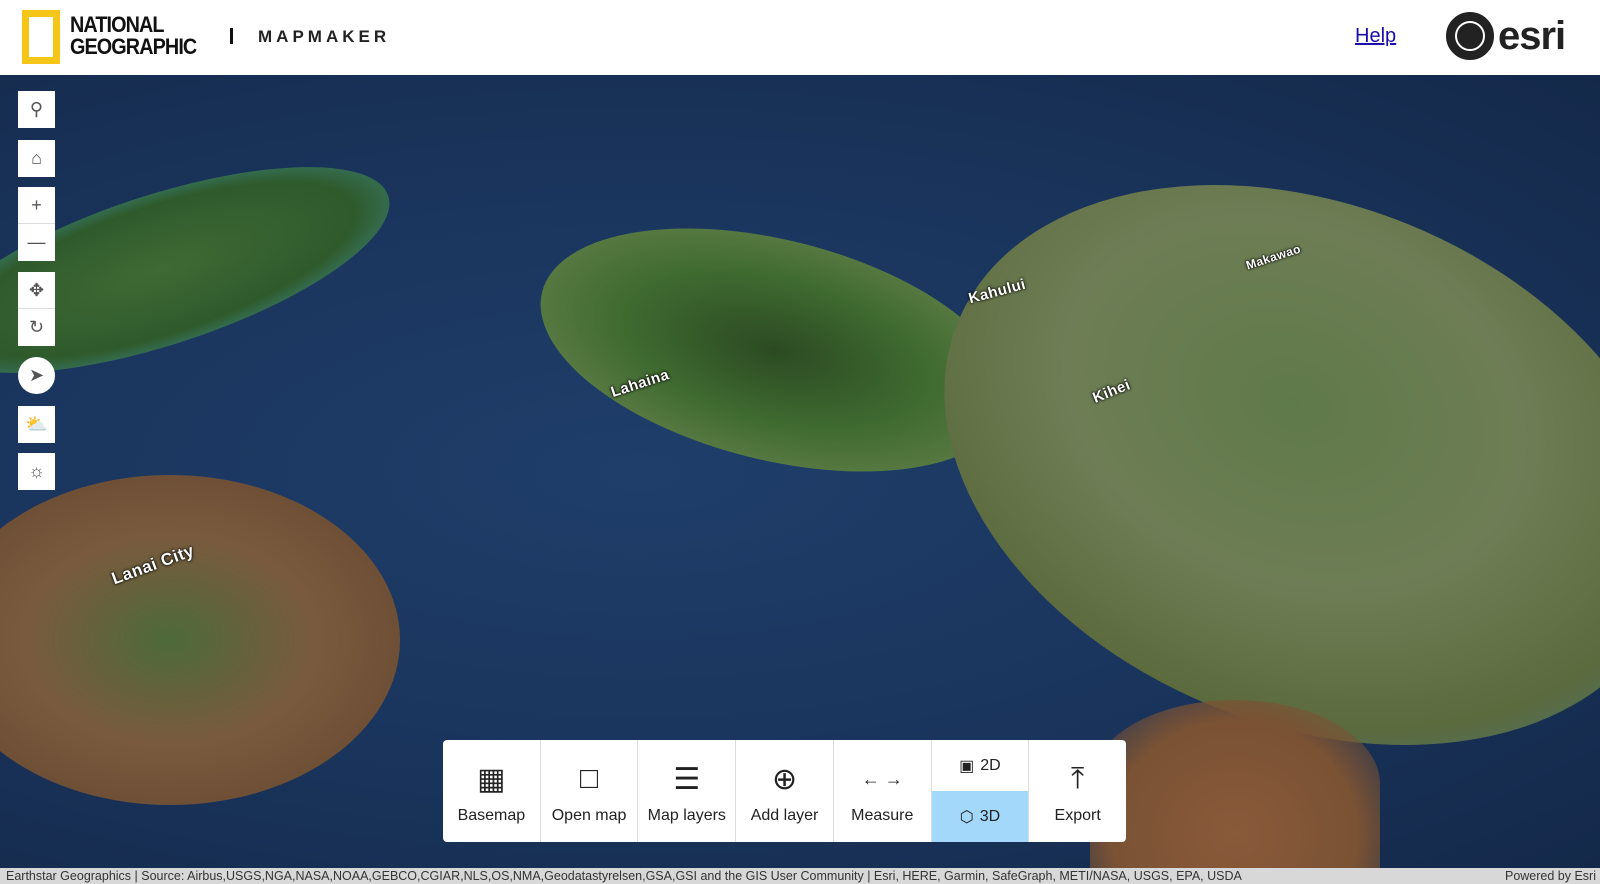  What do you see at coordinates (784, 779) in the screenshot?
I see `add-circle-icon: ⊕` at bounding box center [784, 779].